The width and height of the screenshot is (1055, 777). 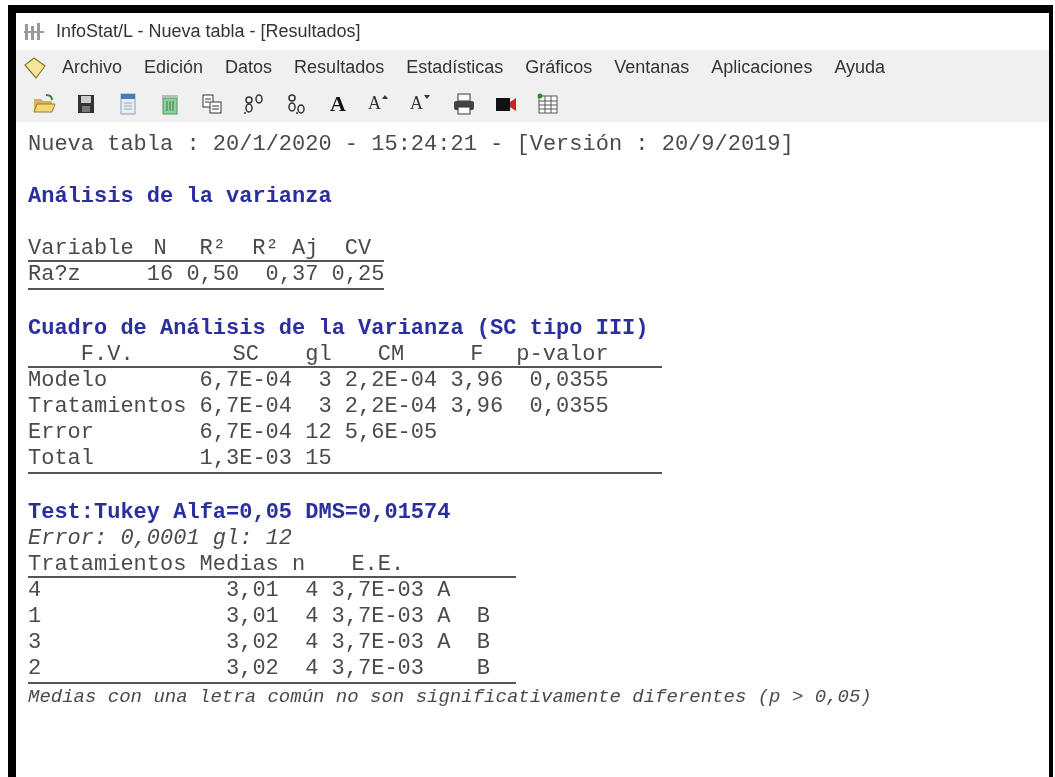 I want to click on window-title: InfoStat/L - Nueva tabla - [Resultados], so click(x=208, y=31).